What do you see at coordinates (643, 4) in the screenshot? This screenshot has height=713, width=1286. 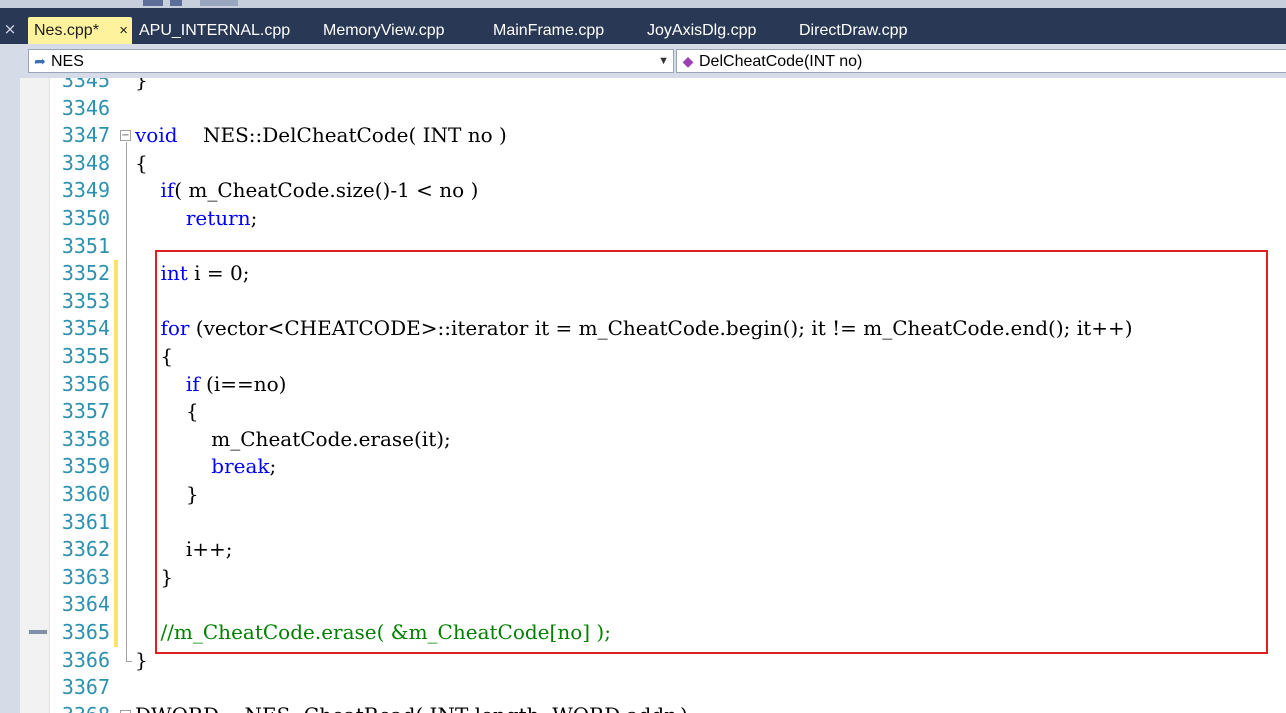 I see `title-strip` at bounding box center [643, 4].